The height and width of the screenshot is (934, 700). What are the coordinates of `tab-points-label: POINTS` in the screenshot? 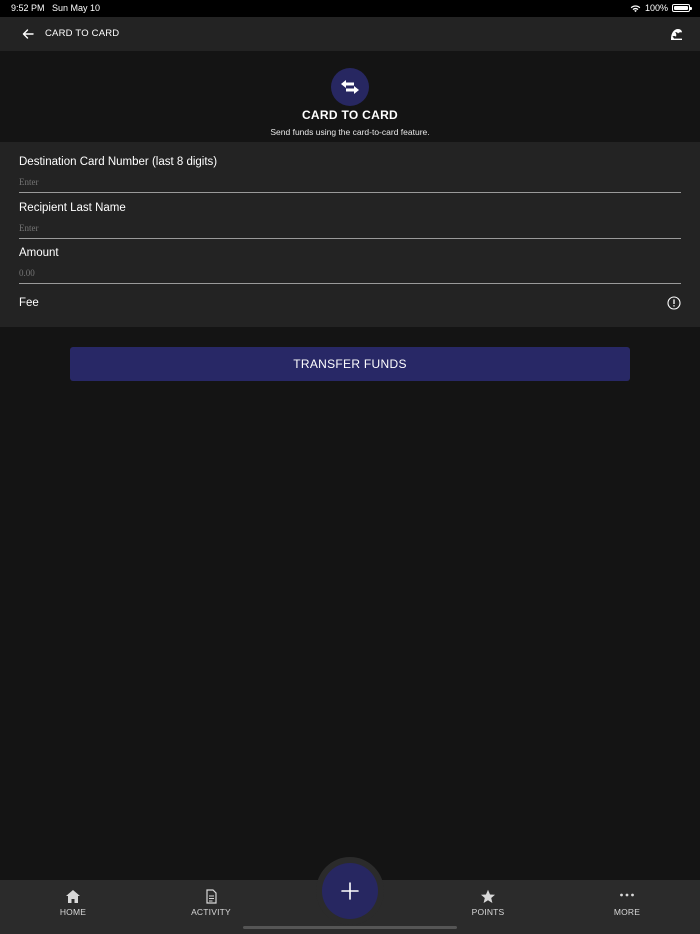 It's located at (488, 912).